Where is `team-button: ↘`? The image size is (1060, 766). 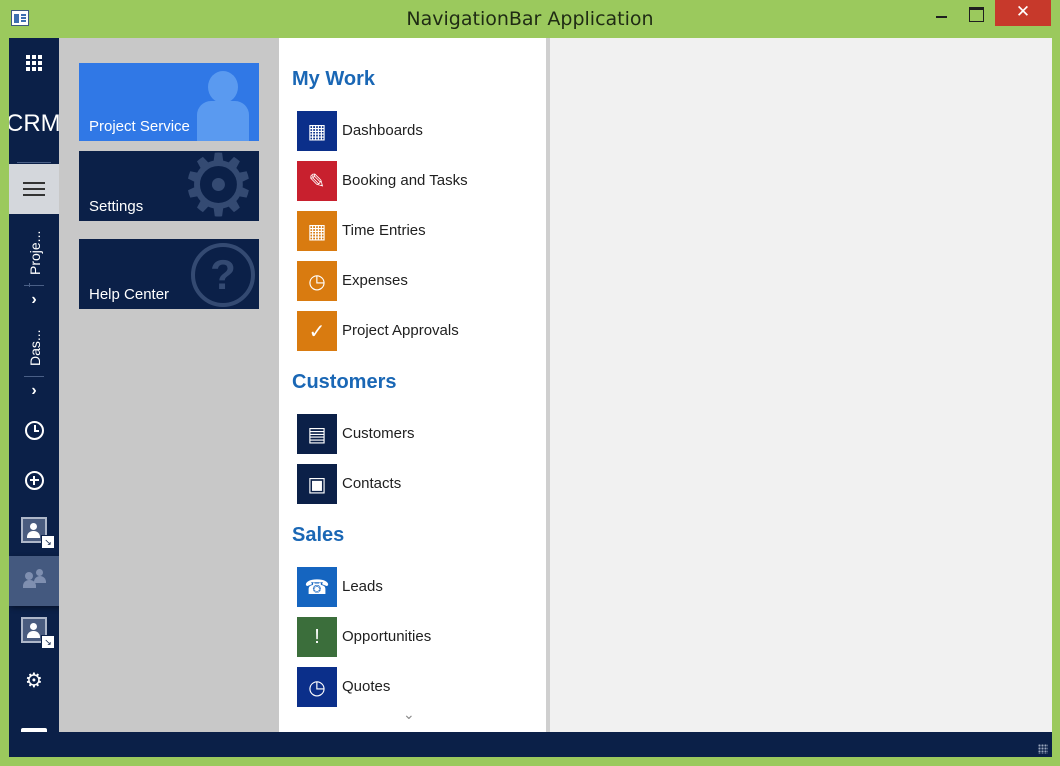 team-button: ↘ is located at coordinates (34, 530).